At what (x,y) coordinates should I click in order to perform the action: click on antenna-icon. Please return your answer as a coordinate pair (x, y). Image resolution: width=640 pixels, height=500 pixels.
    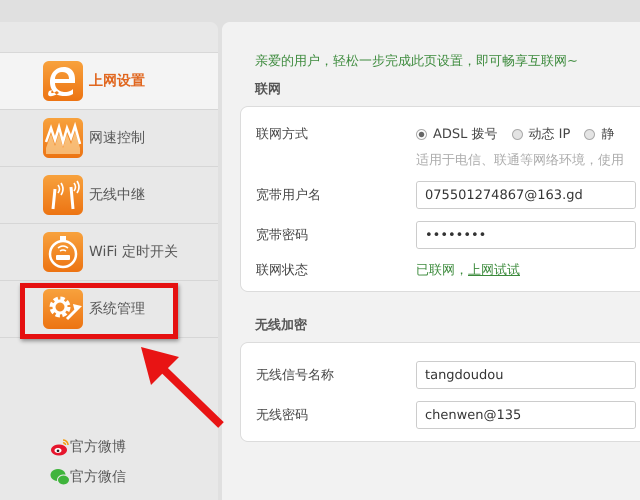
    Looking at the image, I should click on (63, 195).